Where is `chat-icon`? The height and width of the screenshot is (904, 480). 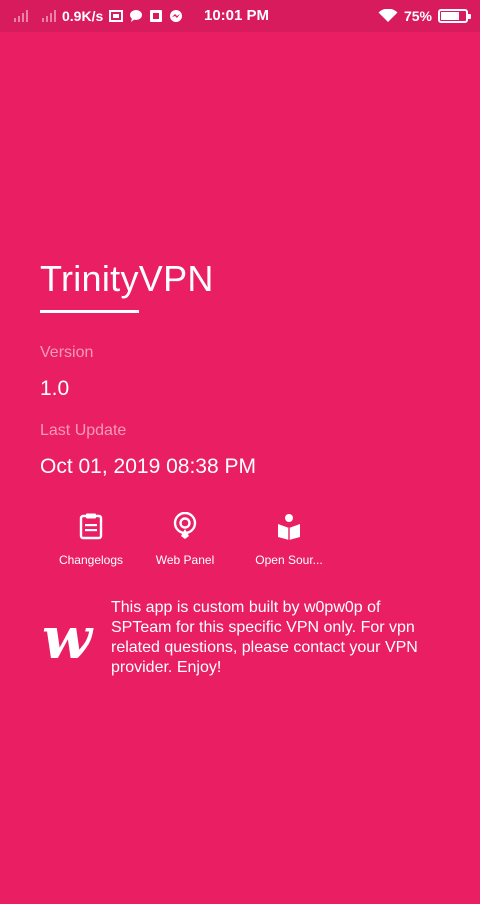 chat-icon is located at coordinates (136, 16).